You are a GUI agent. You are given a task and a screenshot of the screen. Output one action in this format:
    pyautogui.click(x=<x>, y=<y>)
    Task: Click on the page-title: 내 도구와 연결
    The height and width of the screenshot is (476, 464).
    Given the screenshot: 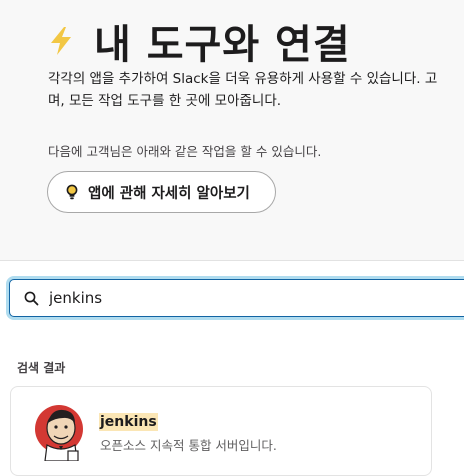 What is the action you would take?
    pyautogui.click(x=222, y=45)
    